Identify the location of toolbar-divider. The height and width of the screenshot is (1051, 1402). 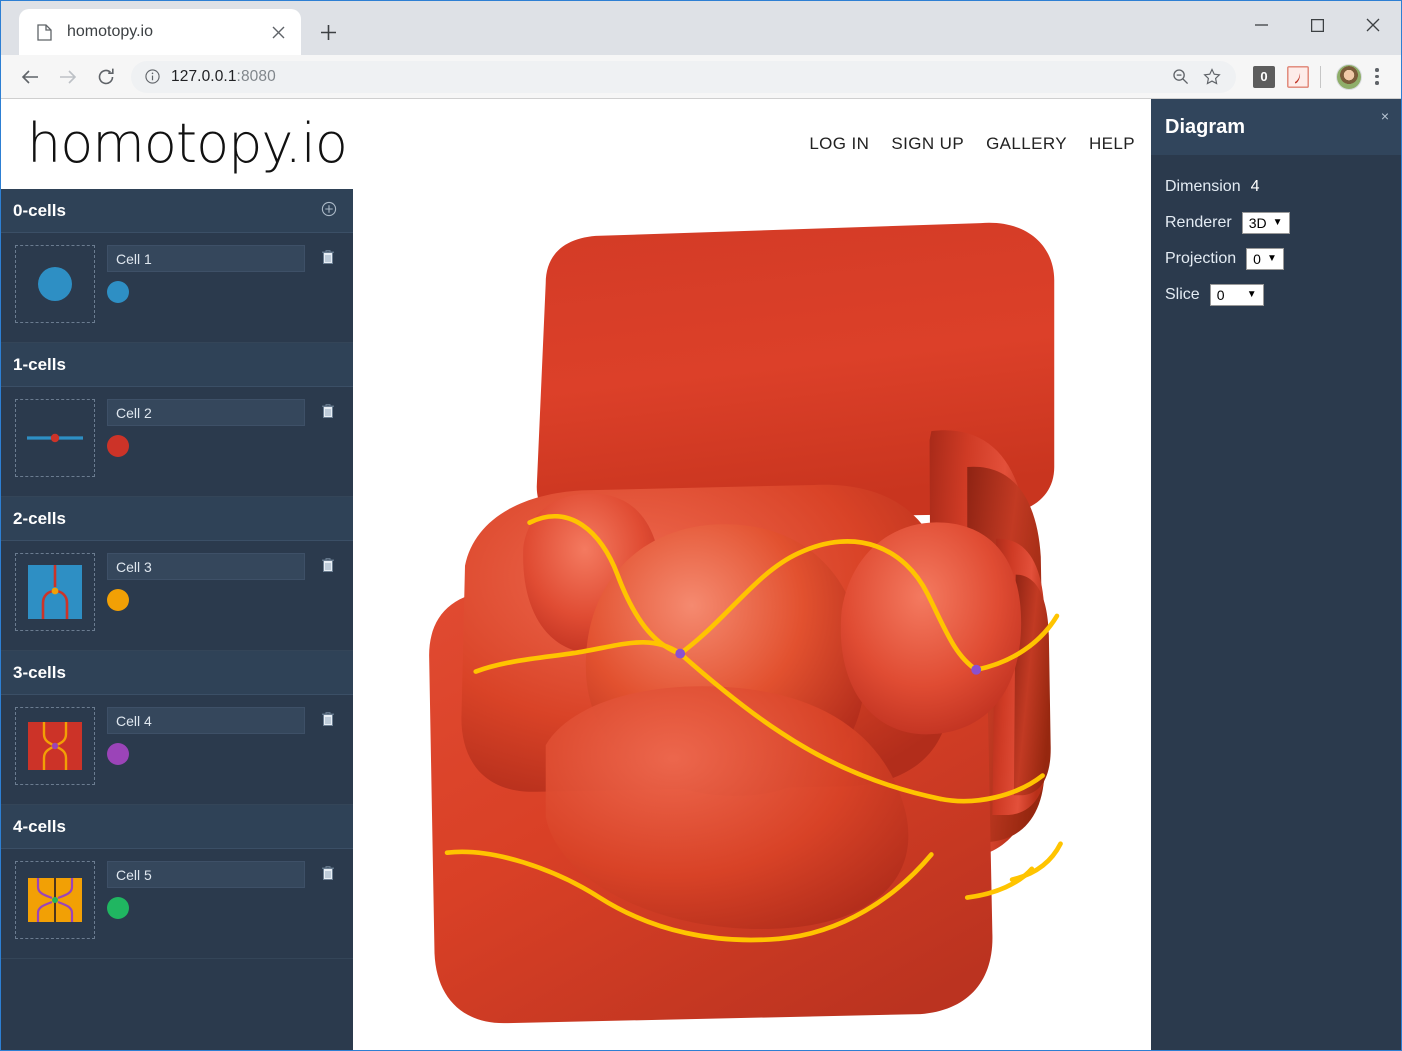
(1320, 76).